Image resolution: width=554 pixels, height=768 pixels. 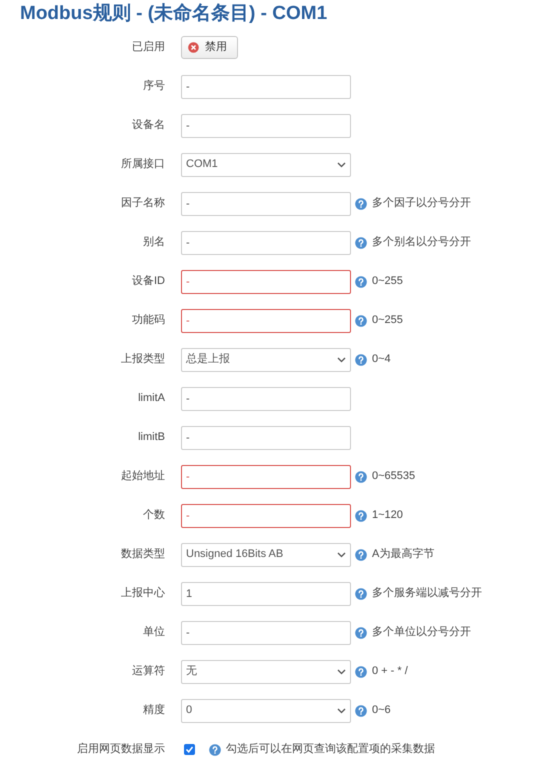 I want to click on field-label: limitA, so click(x=151, y=398).